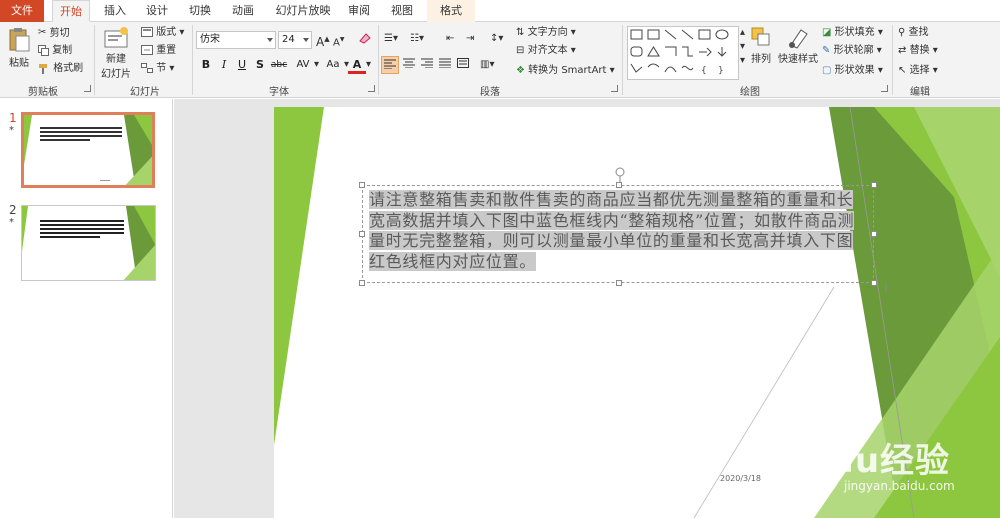 The image size is (1000, 518). Describe the element at coordinates (295, 40) in the screenshot. I see `font-size-combo: 24` at that location.